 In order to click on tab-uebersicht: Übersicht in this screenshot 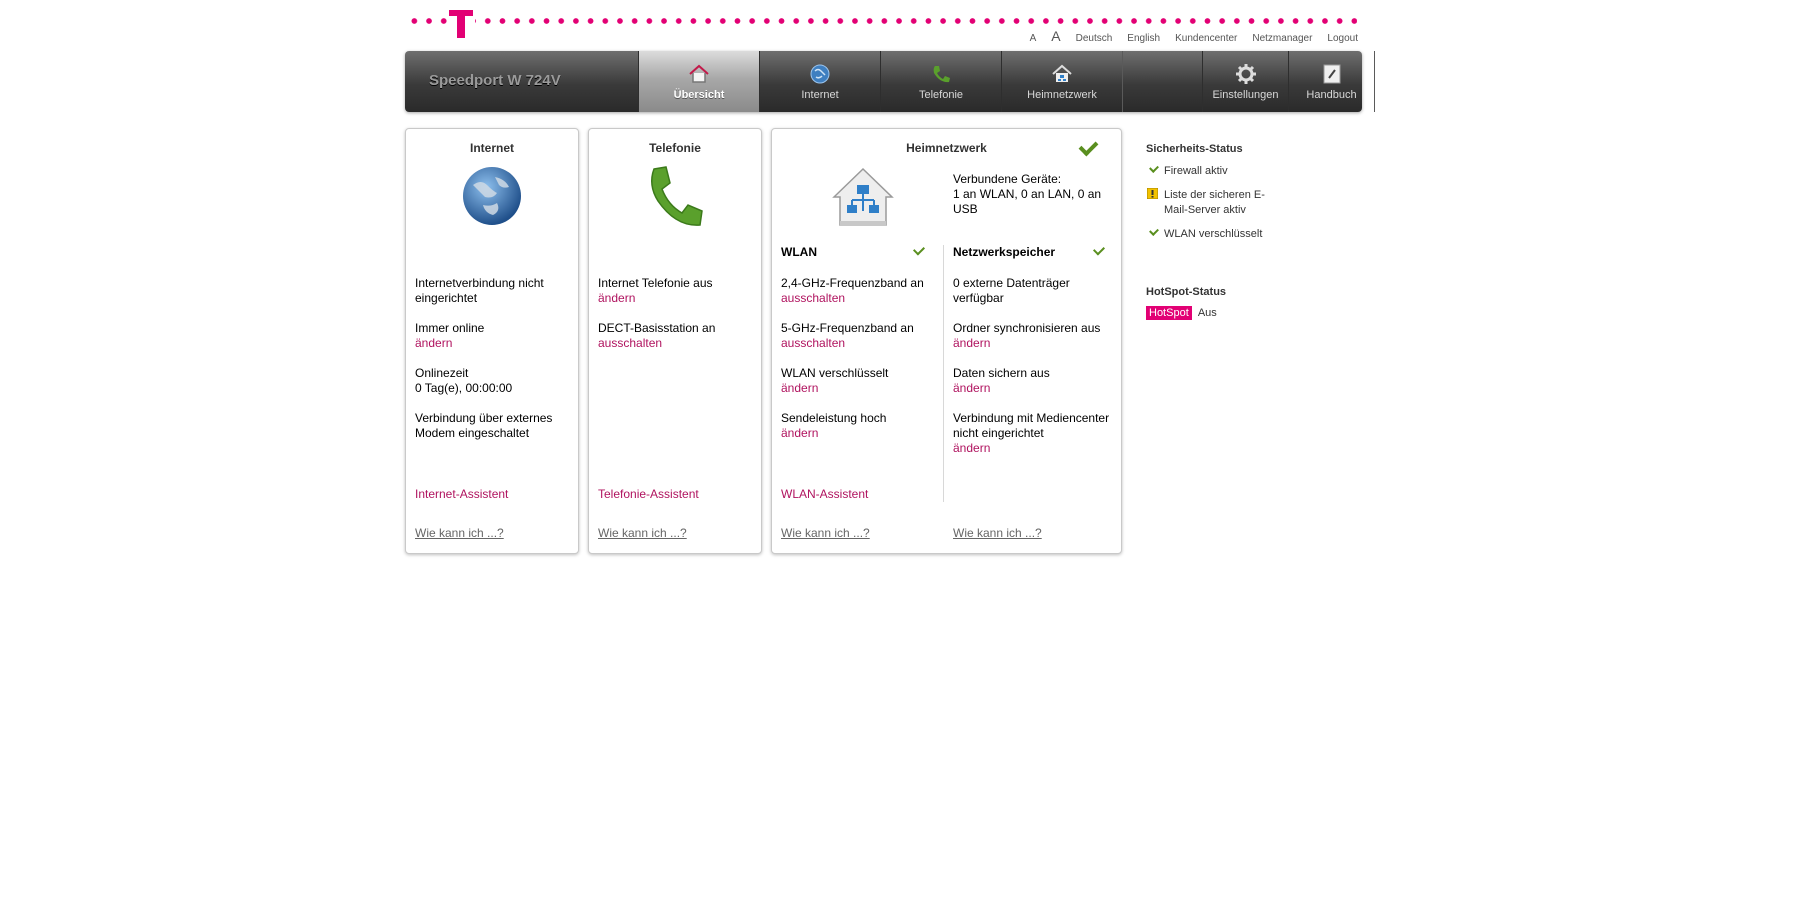, I will do `click(699, 81)`.